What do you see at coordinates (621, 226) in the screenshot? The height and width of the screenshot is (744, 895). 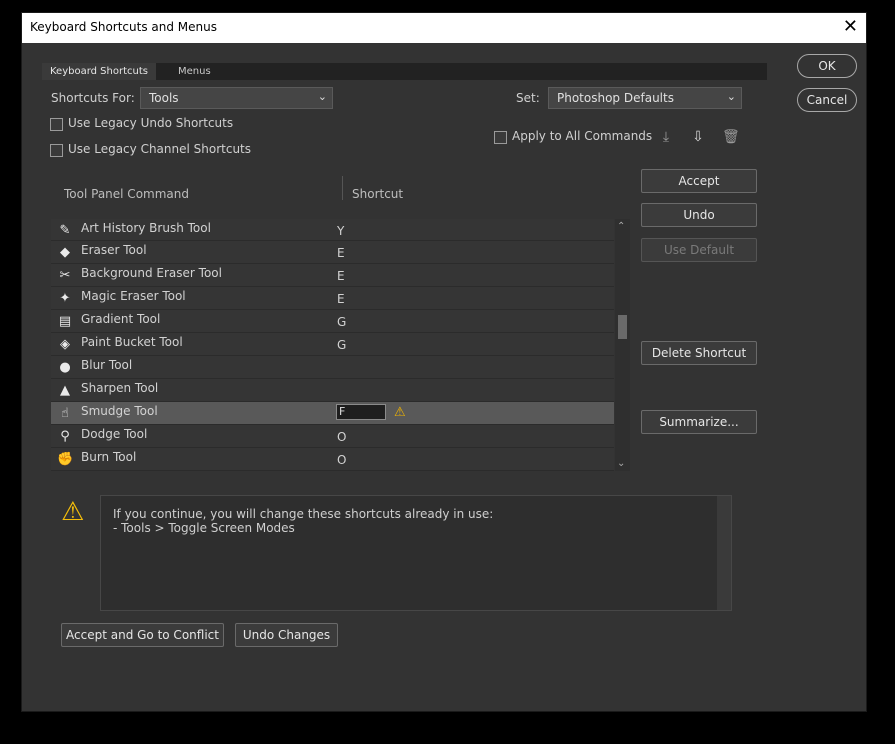 I see `scroll-up-icon: ⌃` at bounding box center [621, 226].